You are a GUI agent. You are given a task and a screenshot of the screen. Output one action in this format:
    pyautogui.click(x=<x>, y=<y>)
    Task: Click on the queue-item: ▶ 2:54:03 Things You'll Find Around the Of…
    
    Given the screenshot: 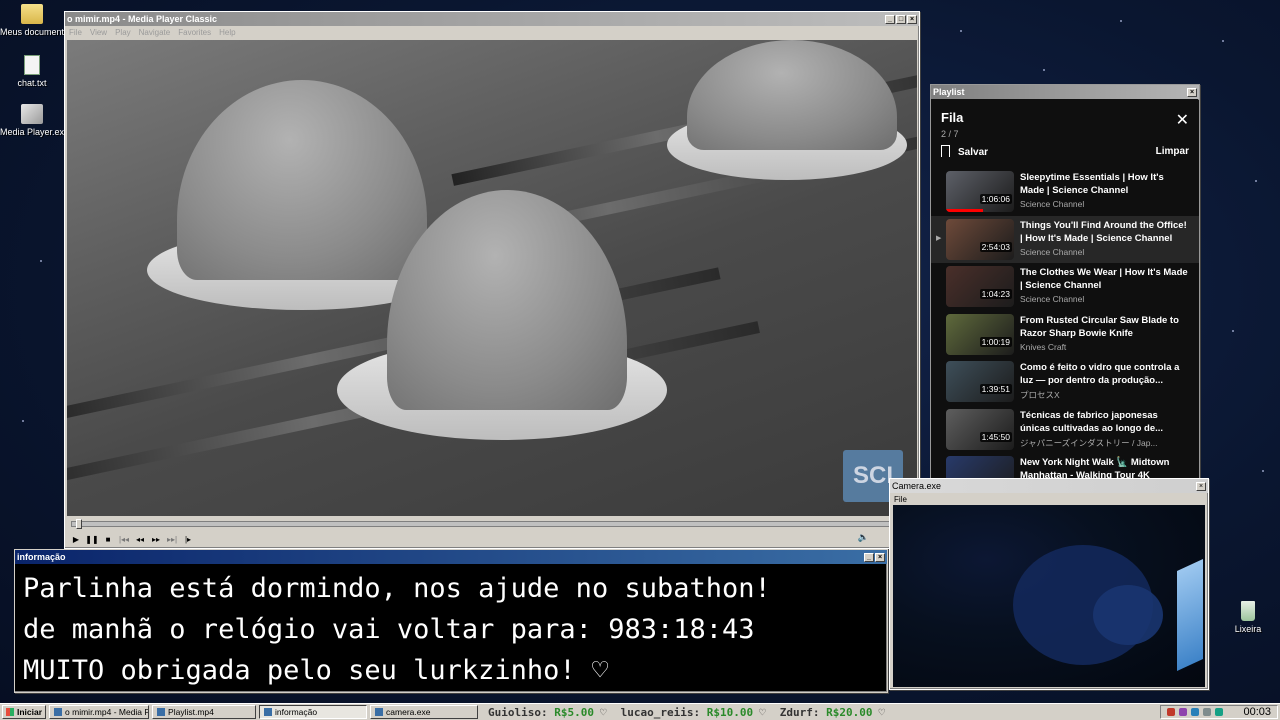 What is the action you would take?
    pyautogui.click(x=1065, y=239)
    